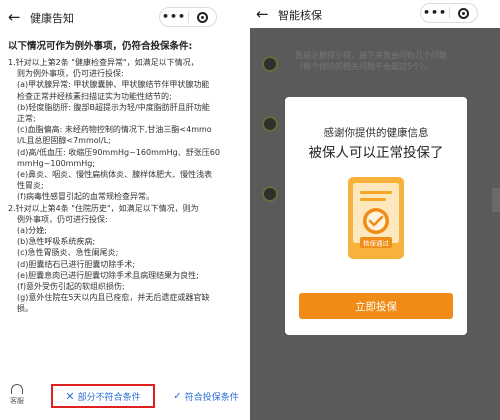 The width and height of the screenshot is (500, 420). I want to click on notice-line: 1.针对以上第2条 "健康检查异常"，如满足以下情况，, so click(103, 62).